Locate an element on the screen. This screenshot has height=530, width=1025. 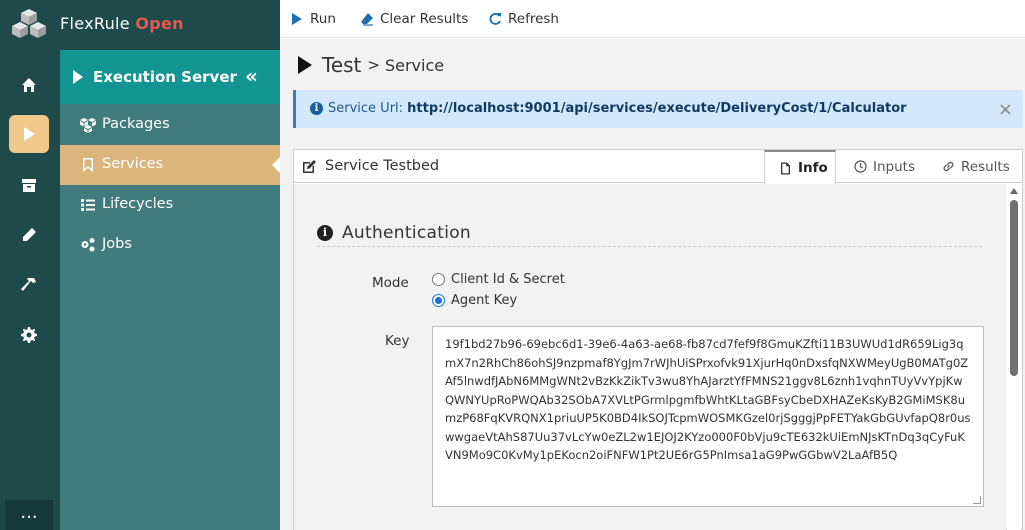
tab-results: Results is located at coordinates (976, 166).